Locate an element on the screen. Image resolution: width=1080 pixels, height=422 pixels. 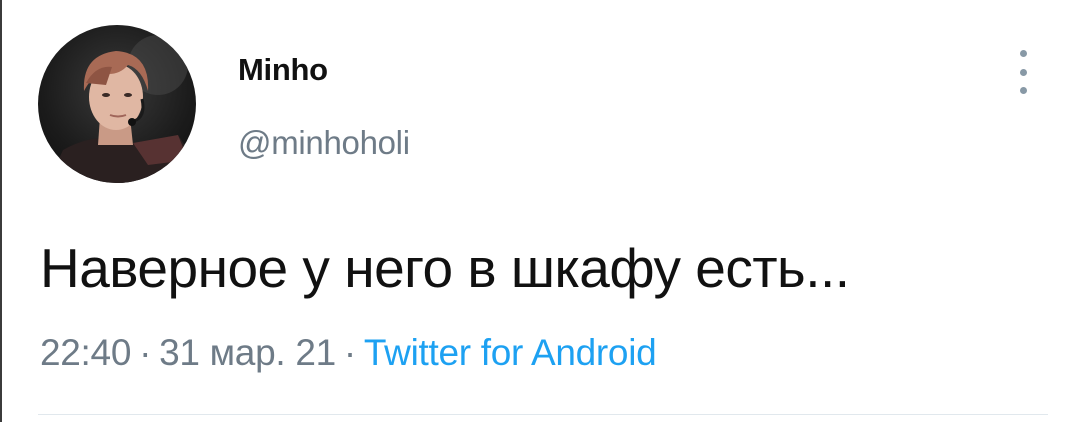
tweet-source-link: Twitter for Android is located at coordinates (510, 352).